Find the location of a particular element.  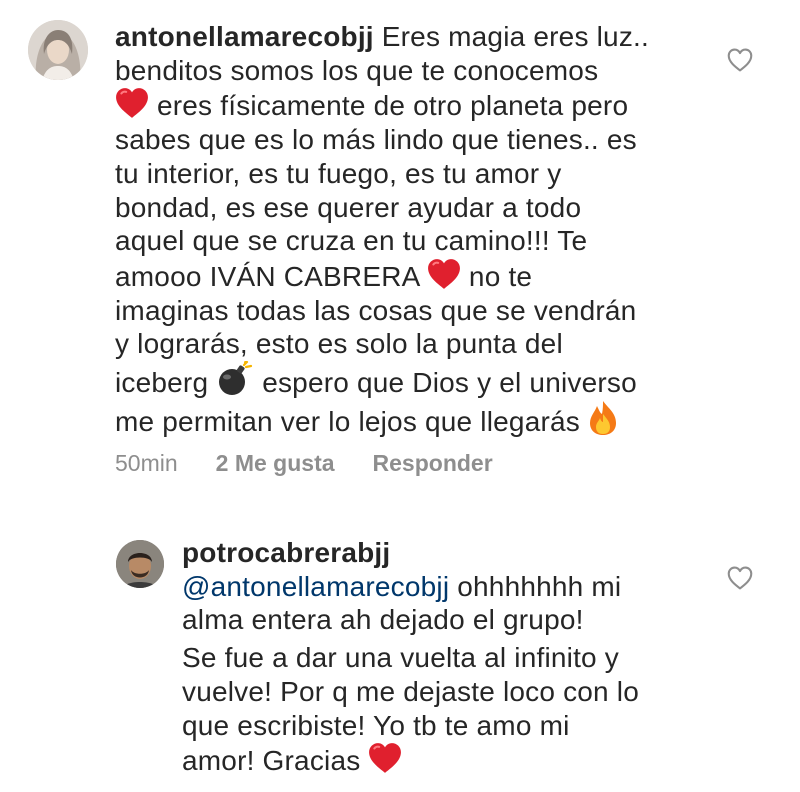

comment-line: me permitan ver lo lejos que llegarás is located at coordinates (347, 421).